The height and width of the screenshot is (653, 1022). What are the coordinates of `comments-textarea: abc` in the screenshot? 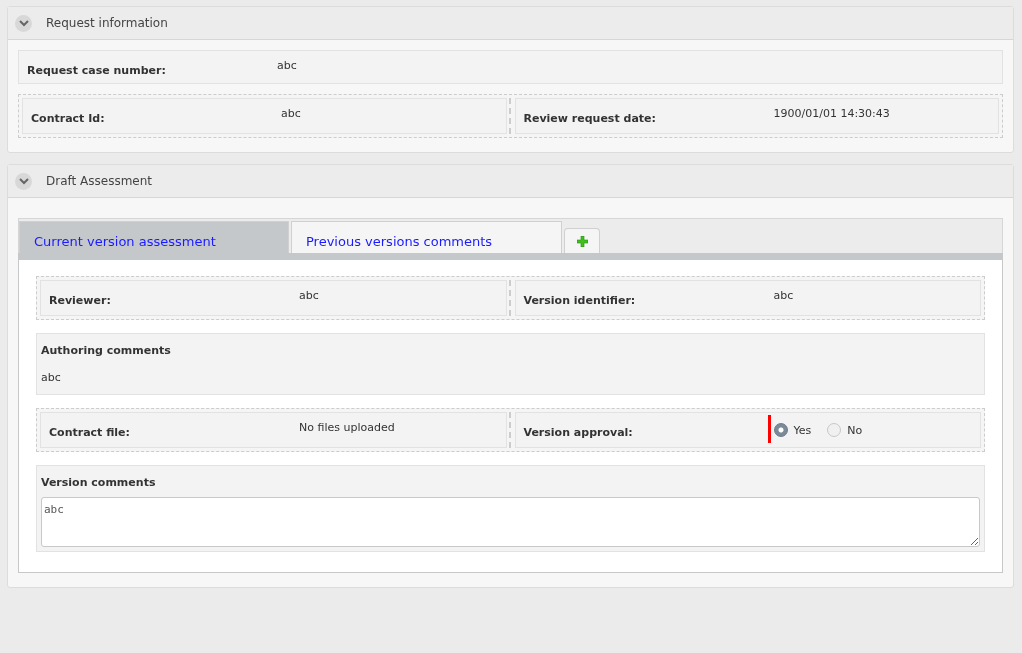 It's located at (510, 522).